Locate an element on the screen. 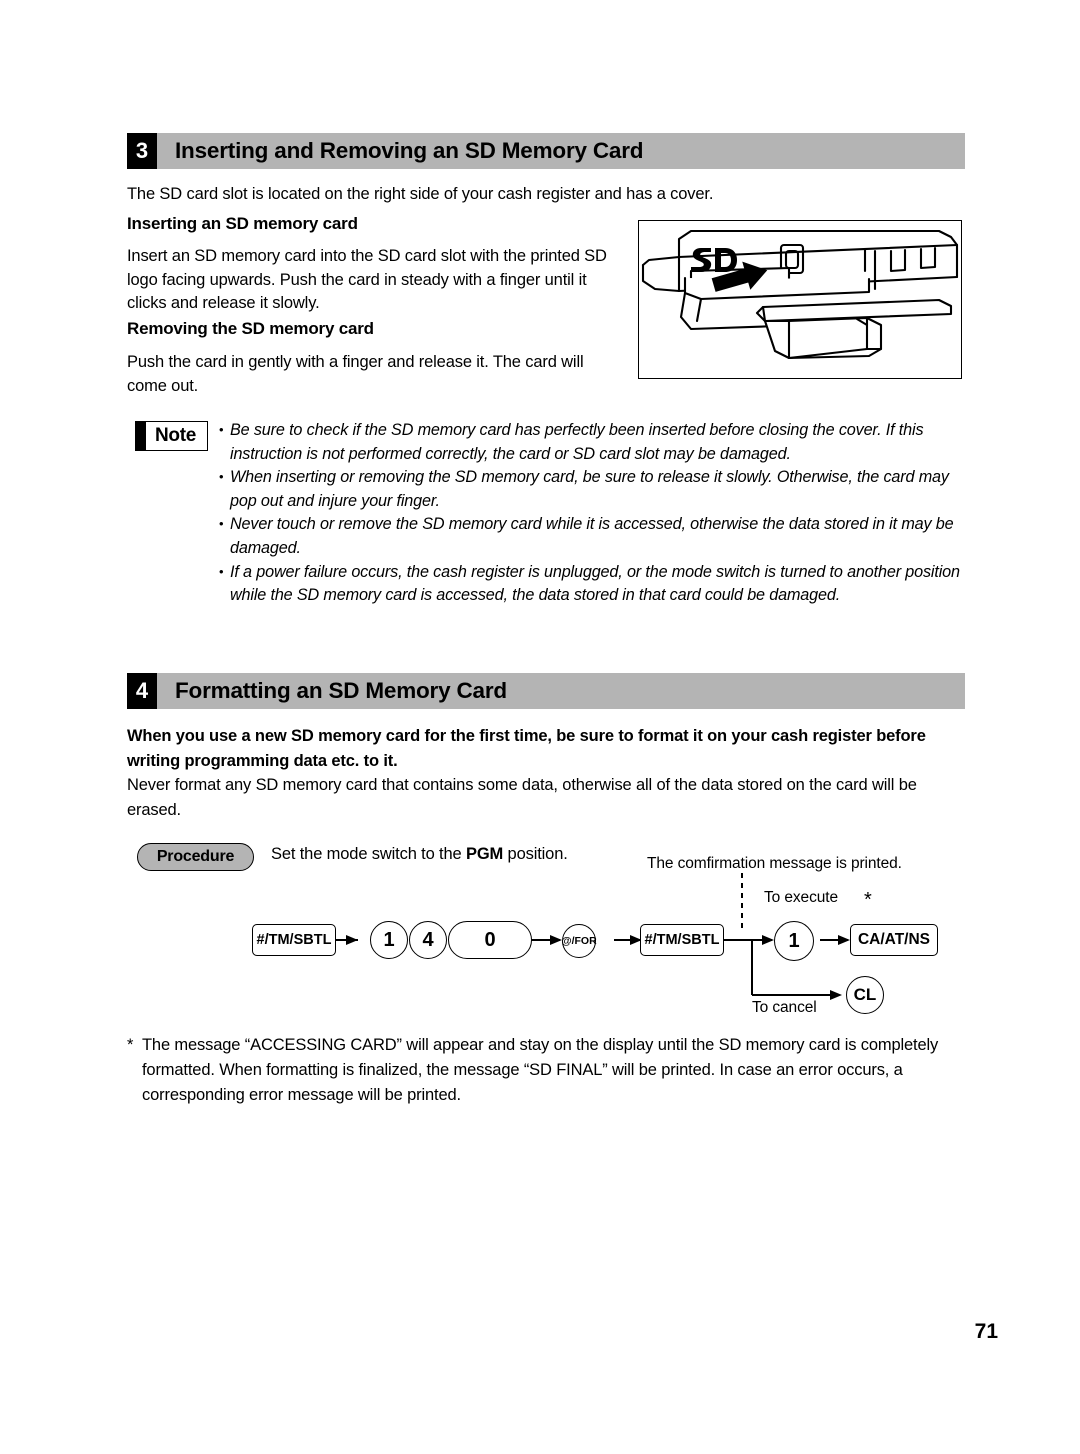  note-label: Note is located at coordinates (177, 436).